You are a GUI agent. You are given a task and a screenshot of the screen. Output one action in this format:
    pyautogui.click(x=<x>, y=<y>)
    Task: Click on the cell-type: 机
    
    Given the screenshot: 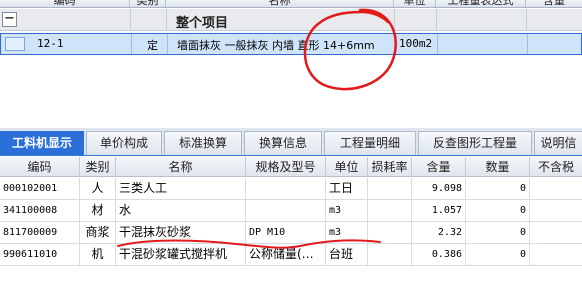 What is the action you would take?
    pyautogui.click(x=98, y=254)
    